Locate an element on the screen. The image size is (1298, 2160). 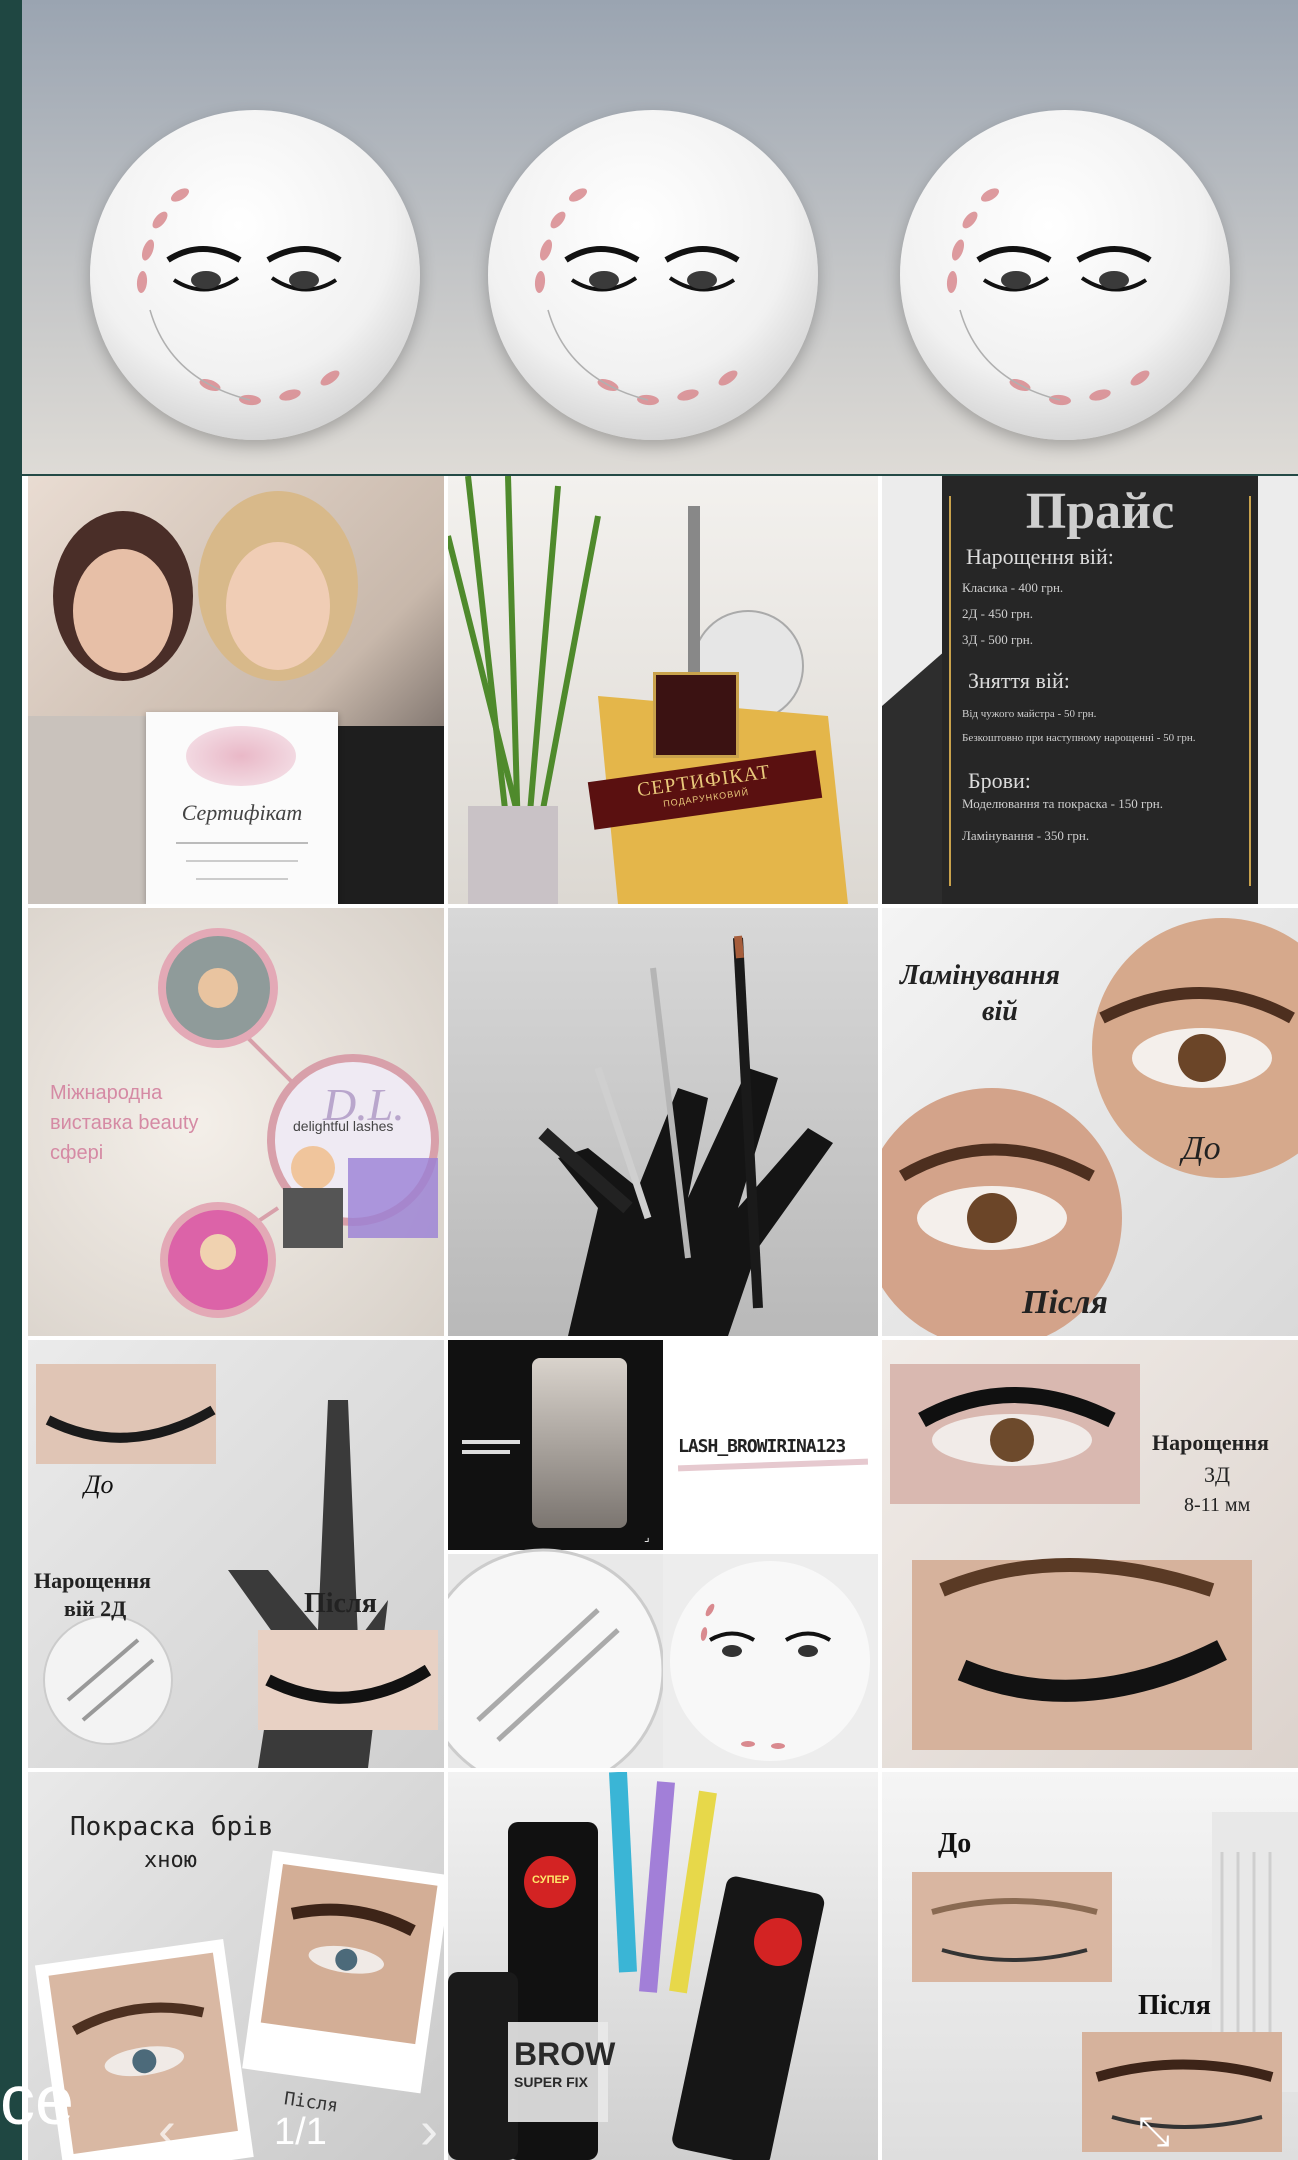
price-section-extensions: Нарощення вій: is located at coordinates (1040, 556).